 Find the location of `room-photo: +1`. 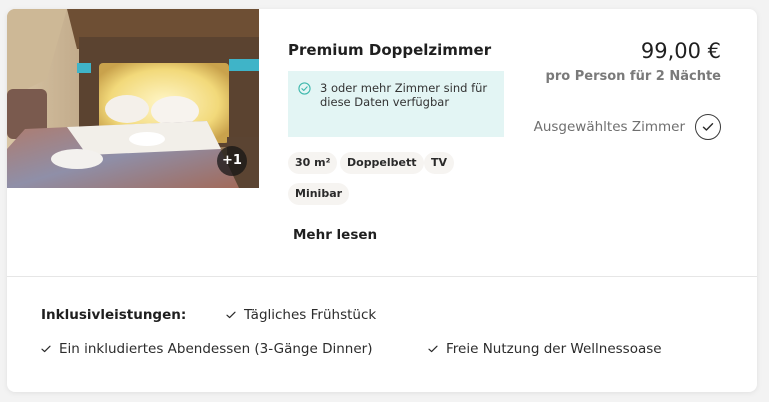

room-photo: +1 is located at coordinates (133, 98).